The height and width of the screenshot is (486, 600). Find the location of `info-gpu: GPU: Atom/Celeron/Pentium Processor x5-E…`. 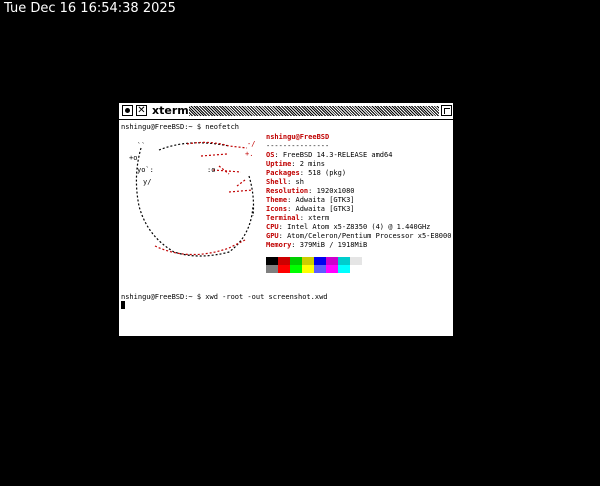

info-gpu: GPU: Atom/Celeron/Pentium Processor x5-E… is located at coordinates (358, 236).